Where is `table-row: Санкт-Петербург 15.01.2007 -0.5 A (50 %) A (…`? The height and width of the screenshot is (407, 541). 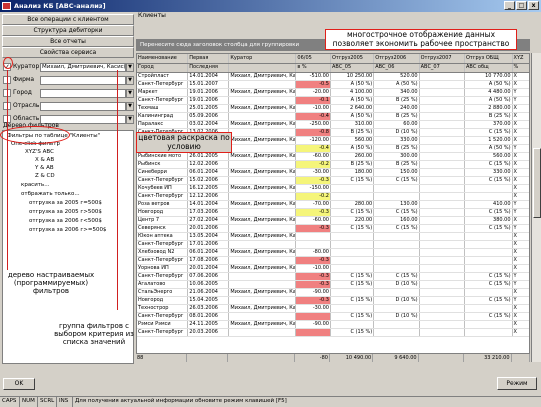 table-row: Санкт-Петербург 15.01.2007 -0.5 A (50 %) A (… is located at coordinates (333, 84).